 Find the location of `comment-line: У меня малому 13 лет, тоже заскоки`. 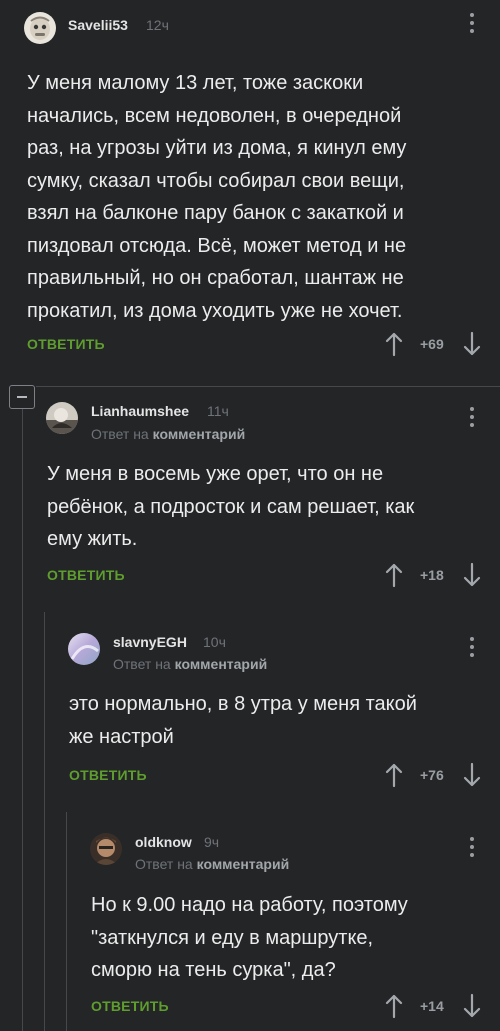

comment-line: У меня малому 13 лет, тоже заскоки is located at coordinates (195, 83).